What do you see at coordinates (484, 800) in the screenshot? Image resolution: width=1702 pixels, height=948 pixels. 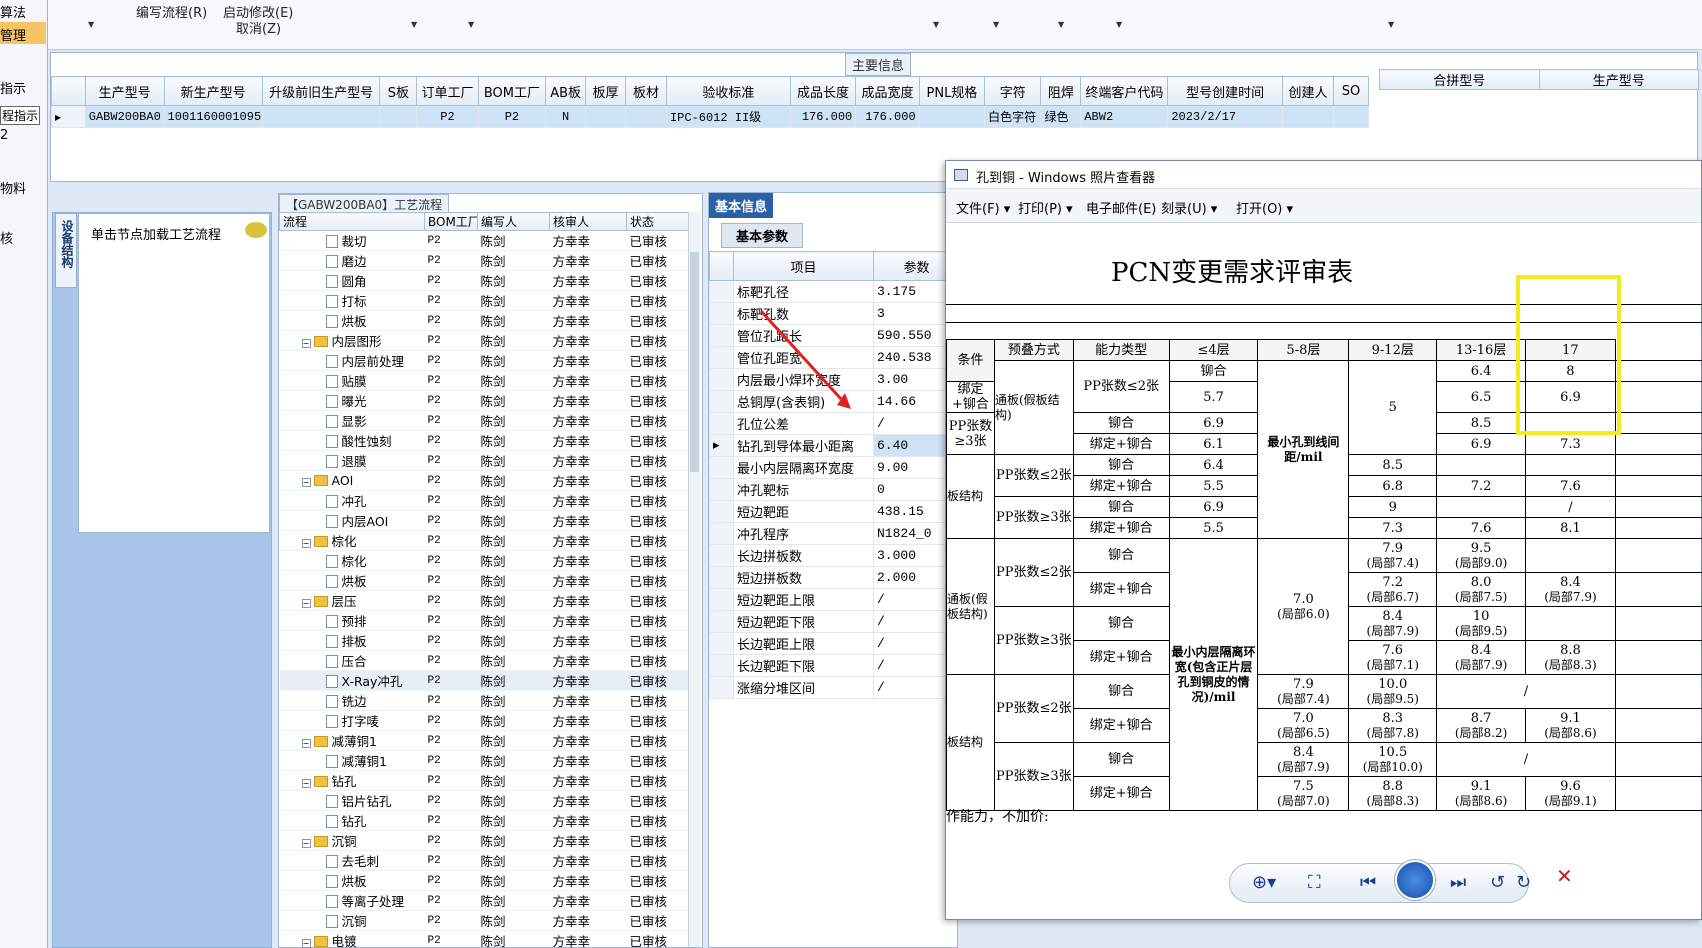 I see `tree-row: 铝片钻孔 P2 陈剑 方幸幸 已审核` at bounding box center [484, 800].